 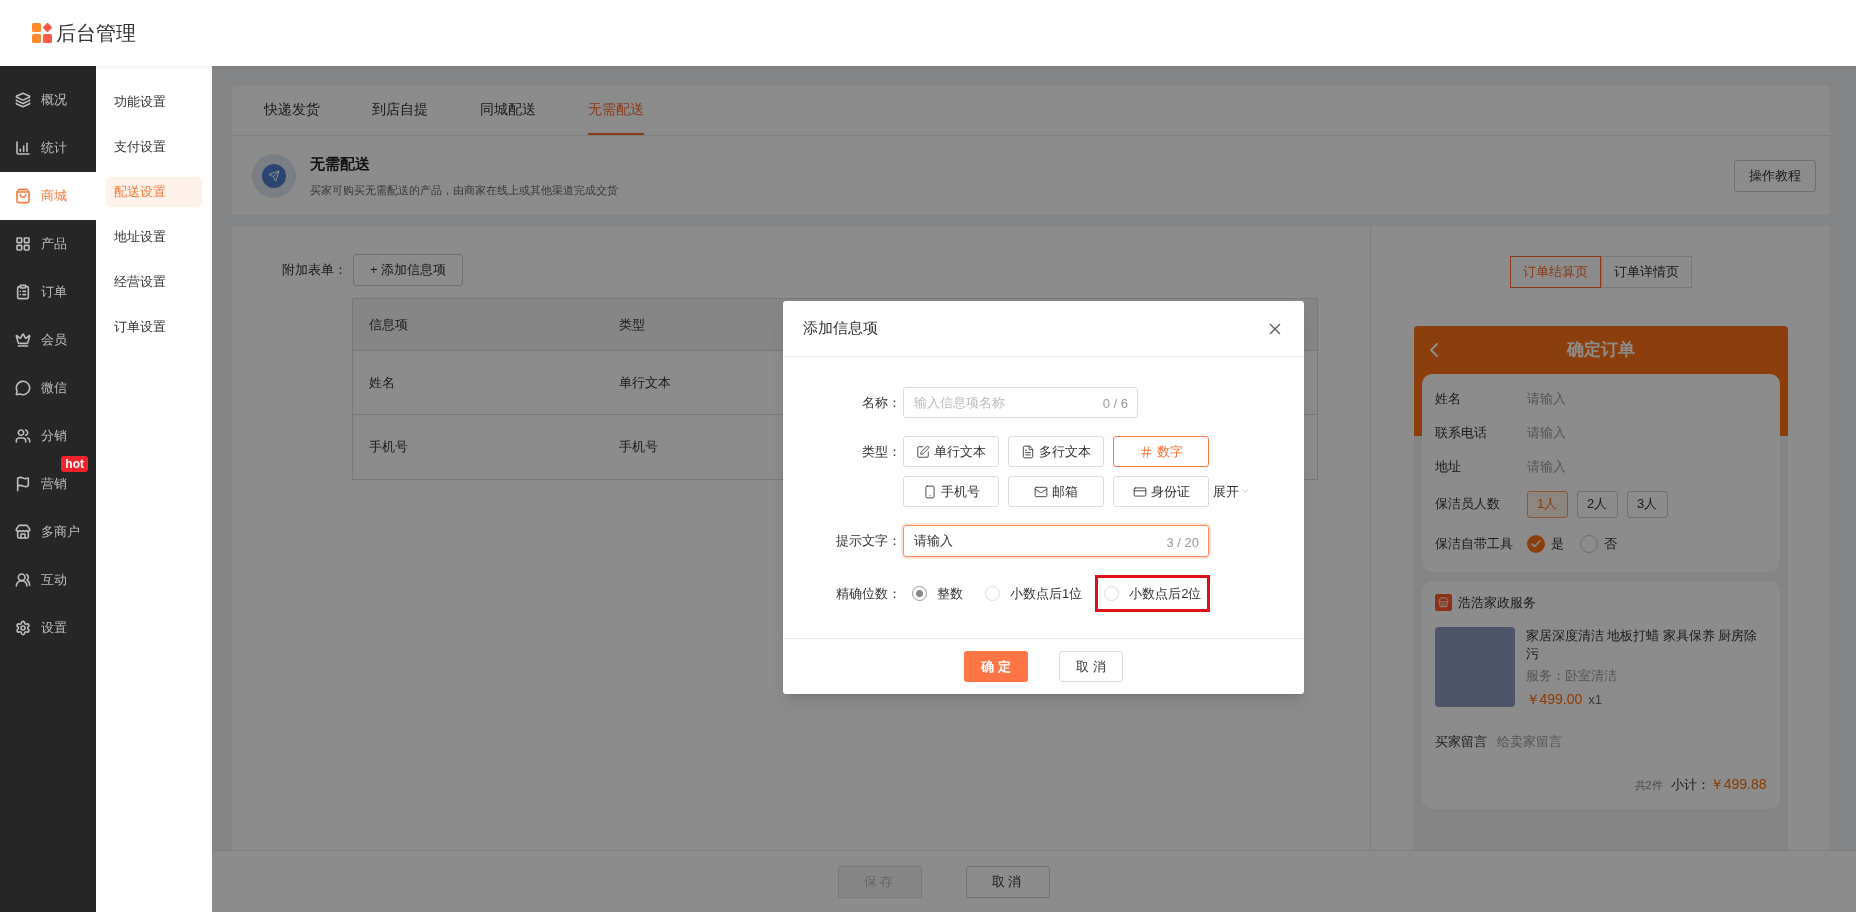 I want to click on app-title: 后台管理, so click(x=96, y=33).